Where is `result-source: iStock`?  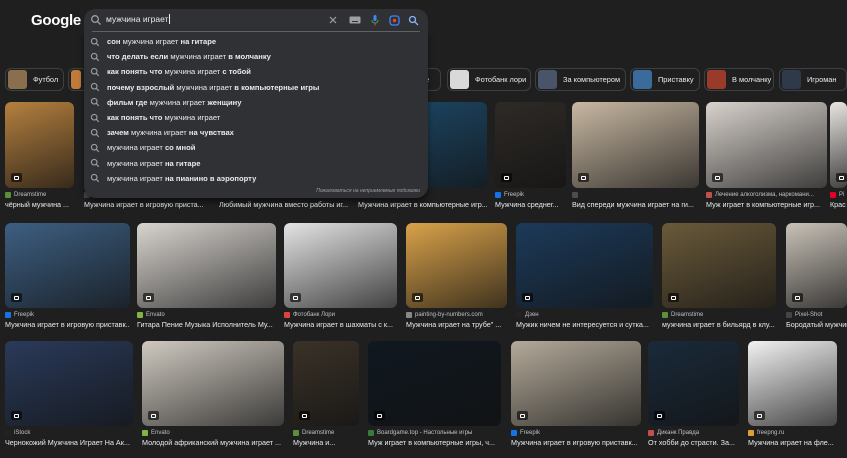
result-source: iStock is located at coordinates (69, 433).